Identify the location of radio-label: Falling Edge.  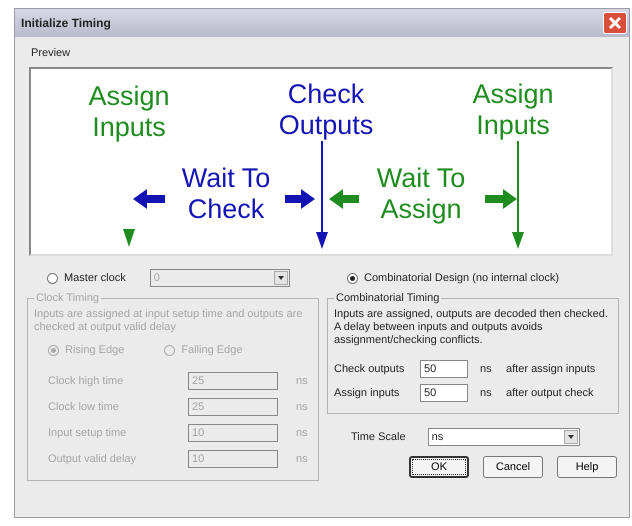
(211, 350).